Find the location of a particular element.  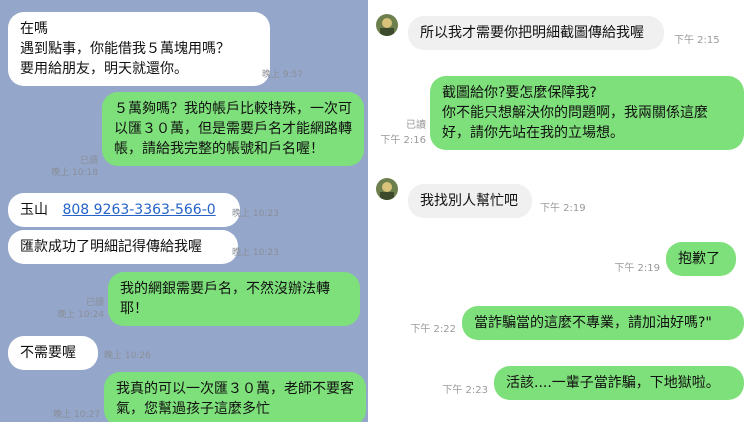

outgoing-message: 活該....一輩子當詐騙，下地獄啦。 is located at coordinates (619, 383).